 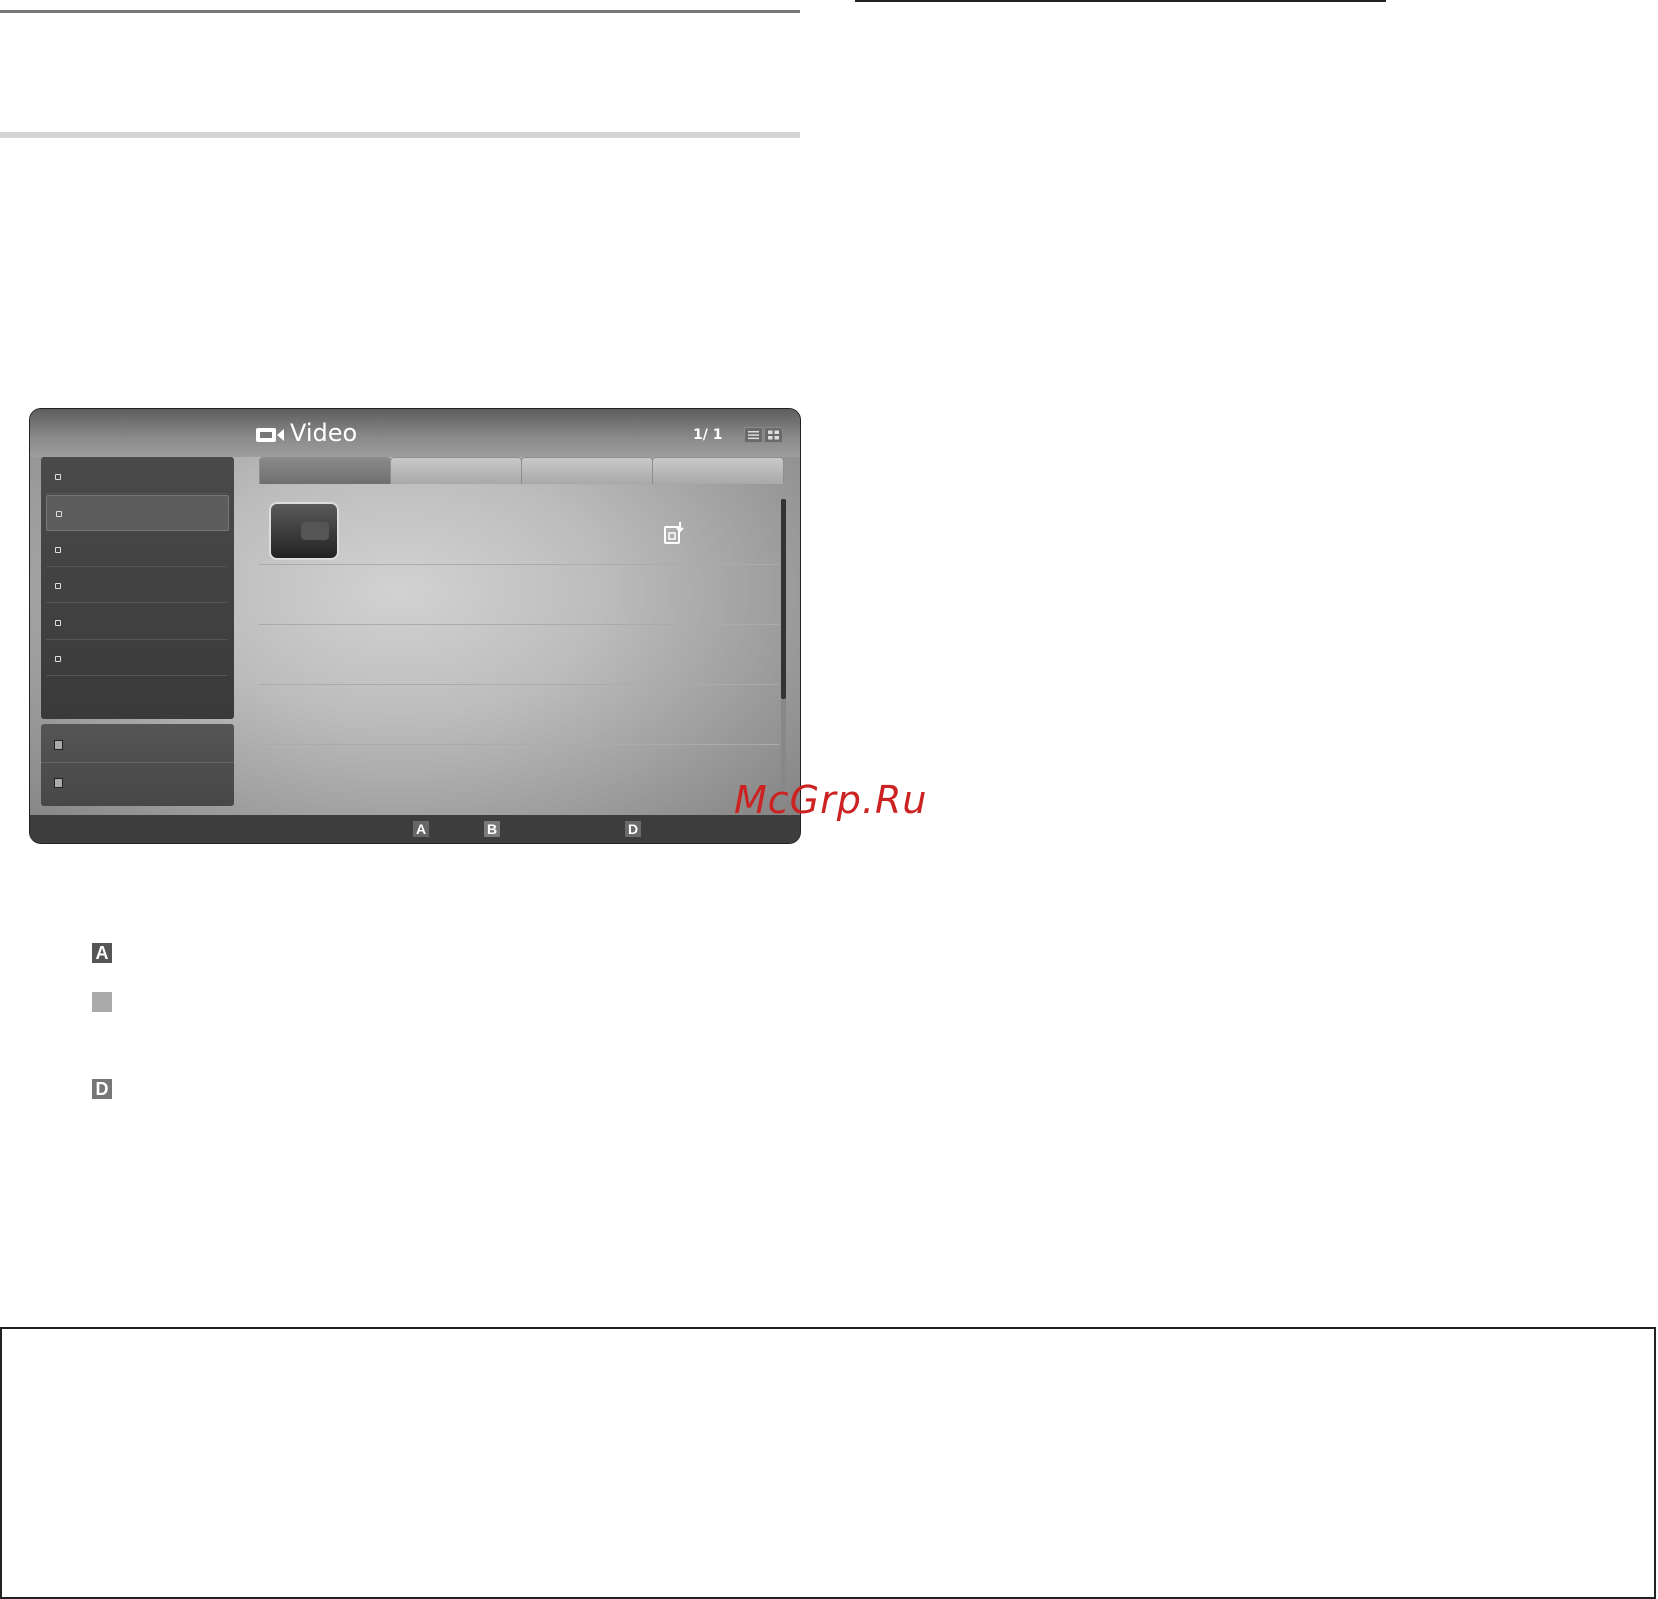 What do you see at coordinates (1120, 1) in the screenshot?
I see `right-column-rule` at bounding box center [1120, 1].